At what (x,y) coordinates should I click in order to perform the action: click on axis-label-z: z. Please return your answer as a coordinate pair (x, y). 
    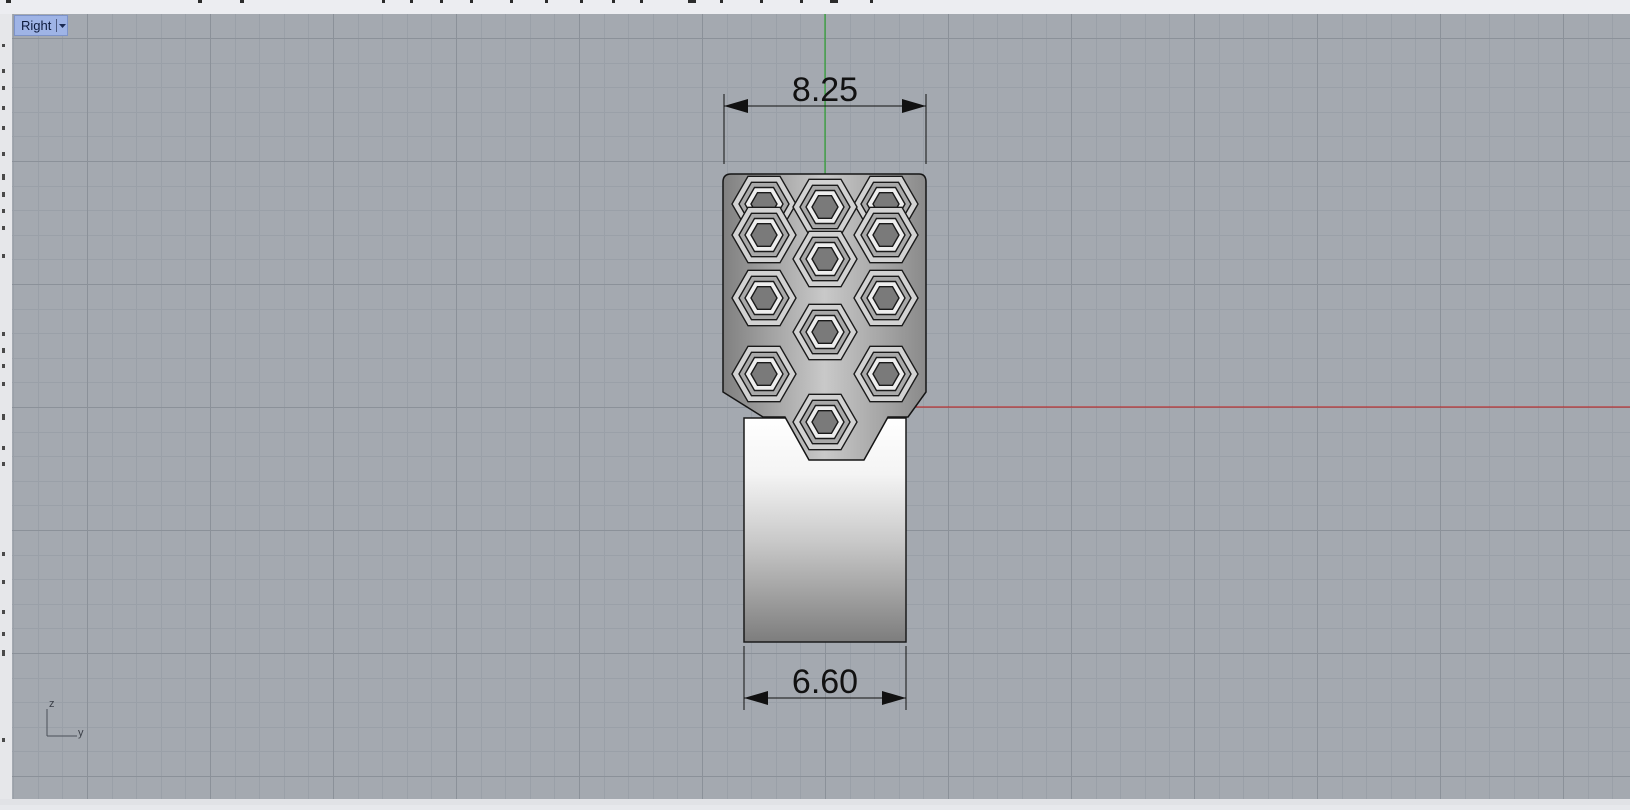
    Looking at the image, I should click on (52, 704).